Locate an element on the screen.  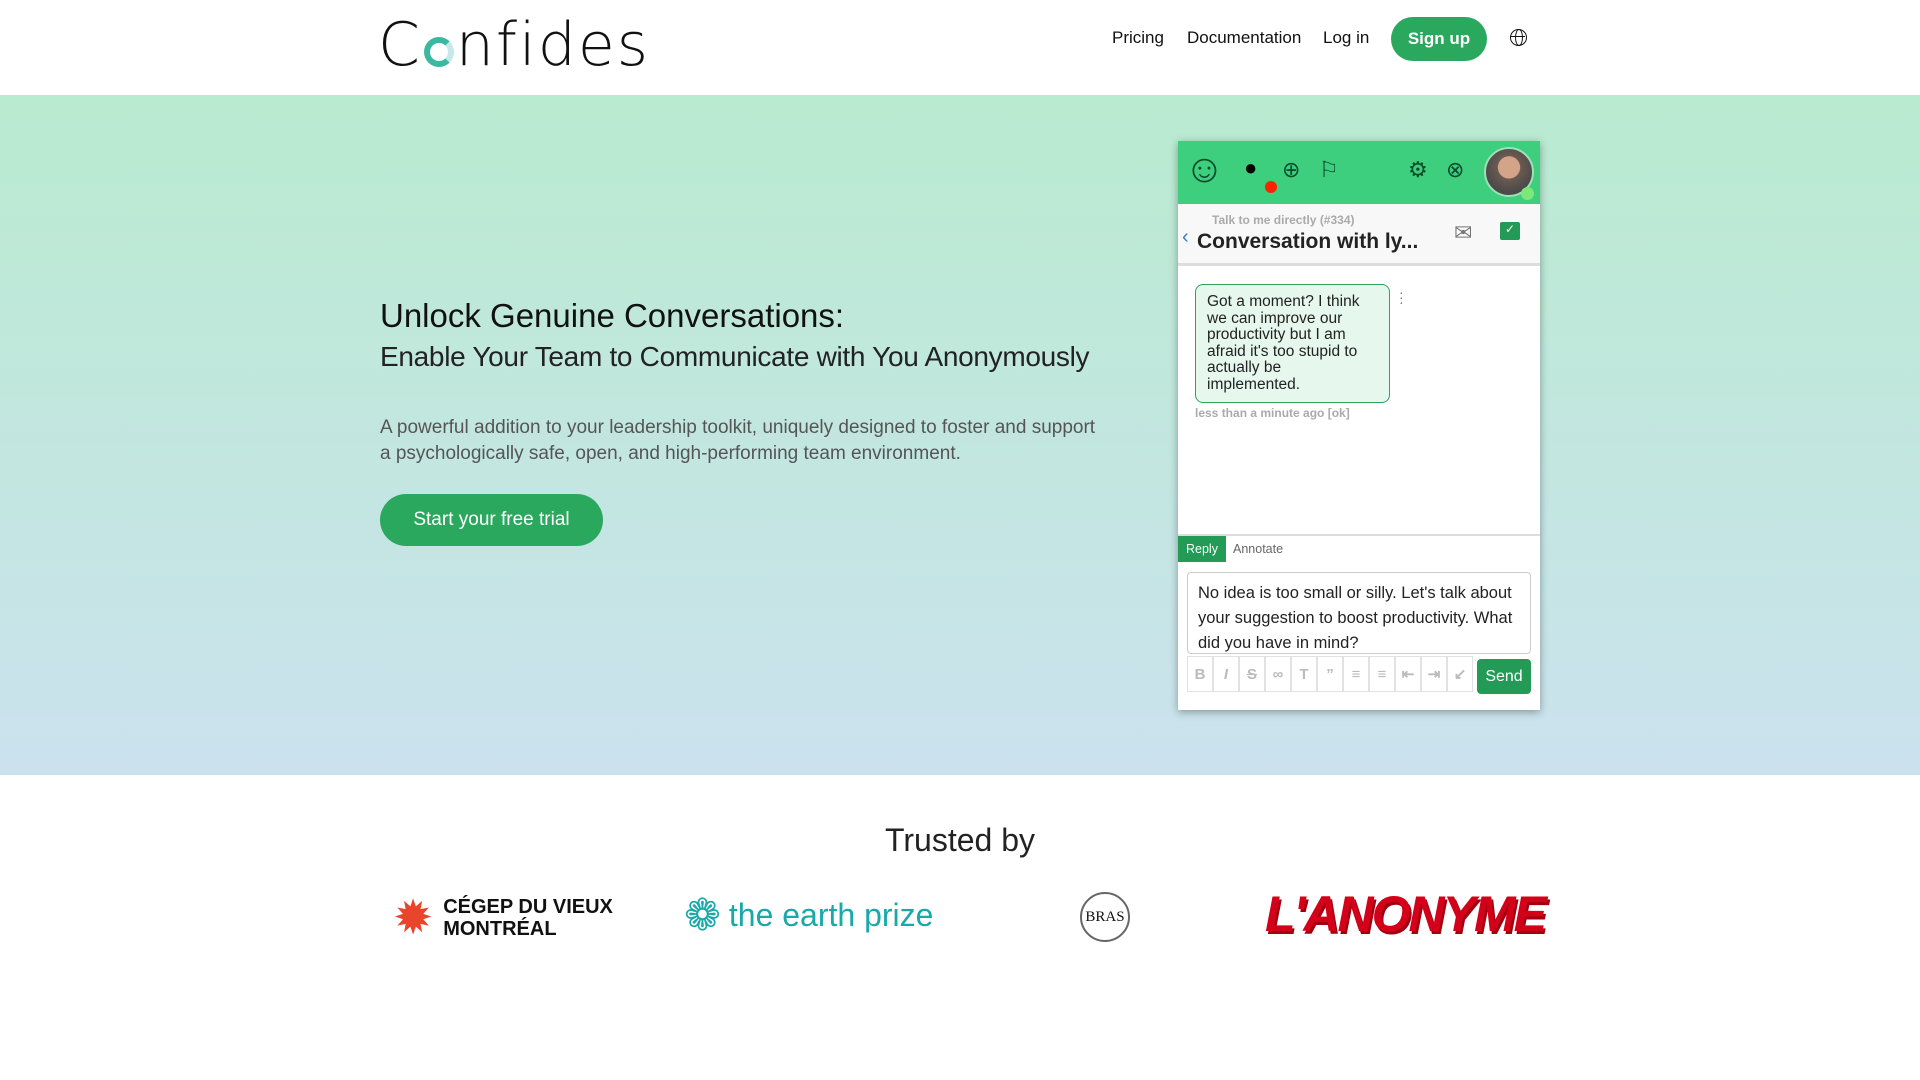
tab-reply: Reply is located at coordinates (1202, 549).